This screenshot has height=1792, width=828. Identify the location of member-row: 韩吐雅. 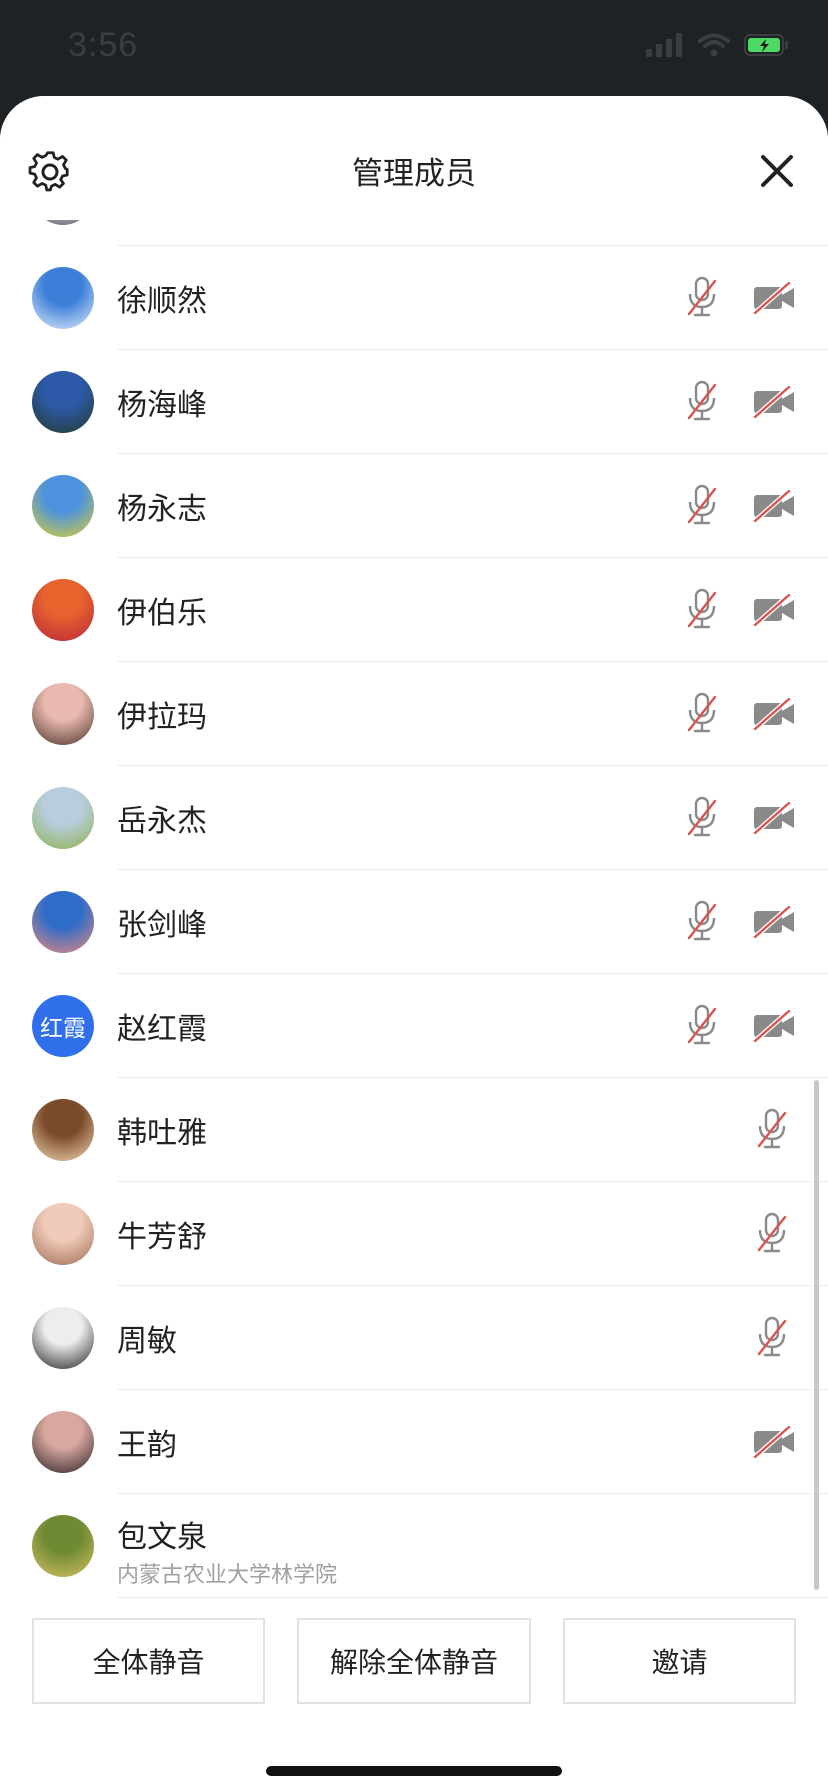
(414, 1130).